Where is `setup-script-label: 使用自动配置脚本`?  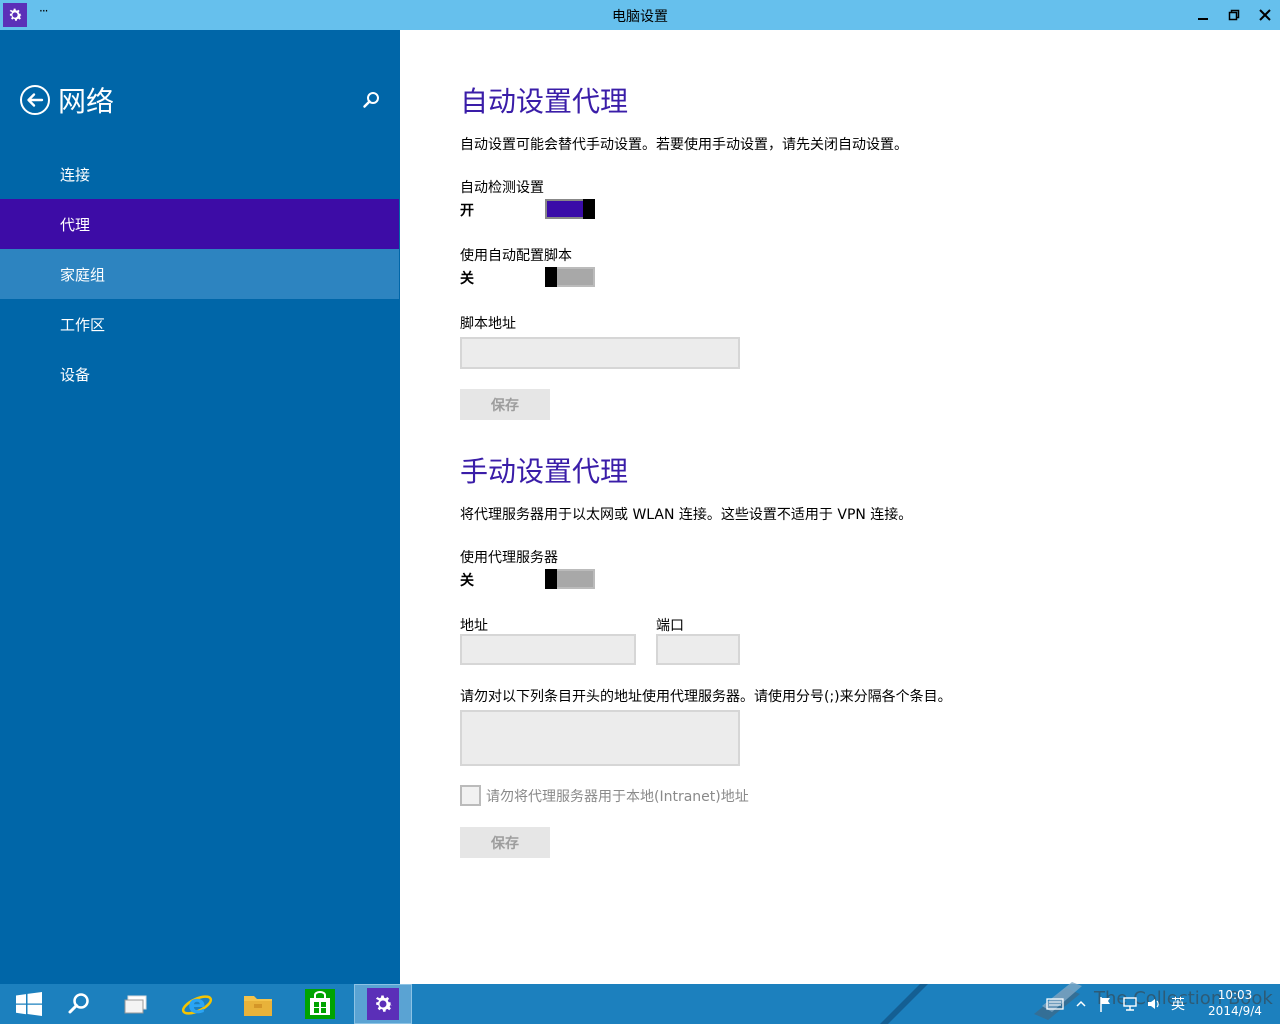 setup-script-label: 使用自动配置脚本 is located at coordinates (516, 256).